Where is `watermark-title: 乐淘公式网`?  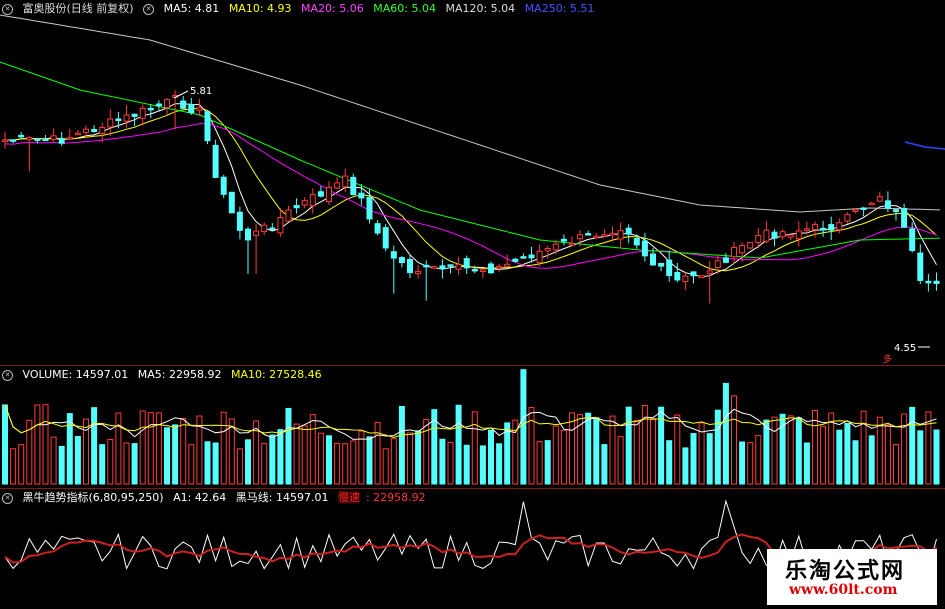
watermark-title: 乐淘公式网 is located at coordinates (845, 571).